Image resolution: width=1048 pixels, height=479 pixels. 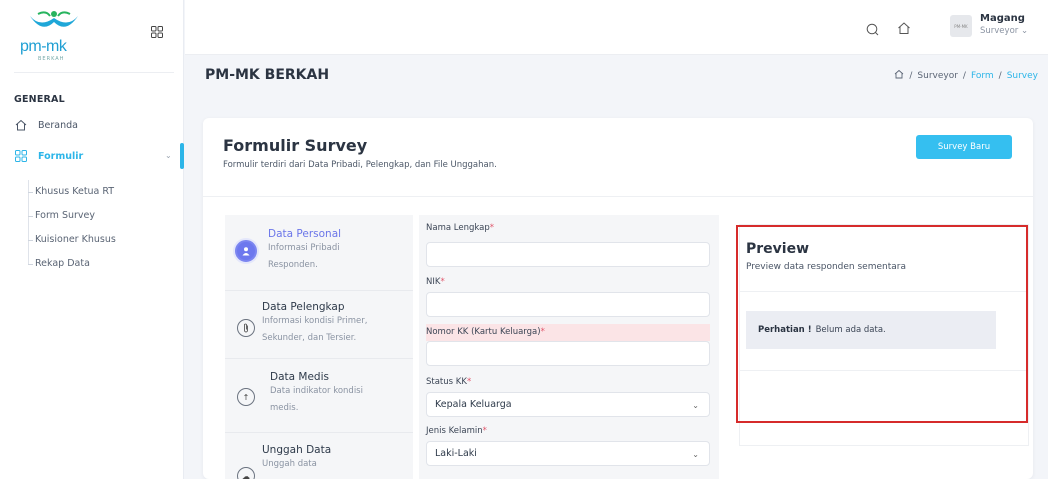 I want to click on brand-sub: BERKAH, so click(x=51, y=59).